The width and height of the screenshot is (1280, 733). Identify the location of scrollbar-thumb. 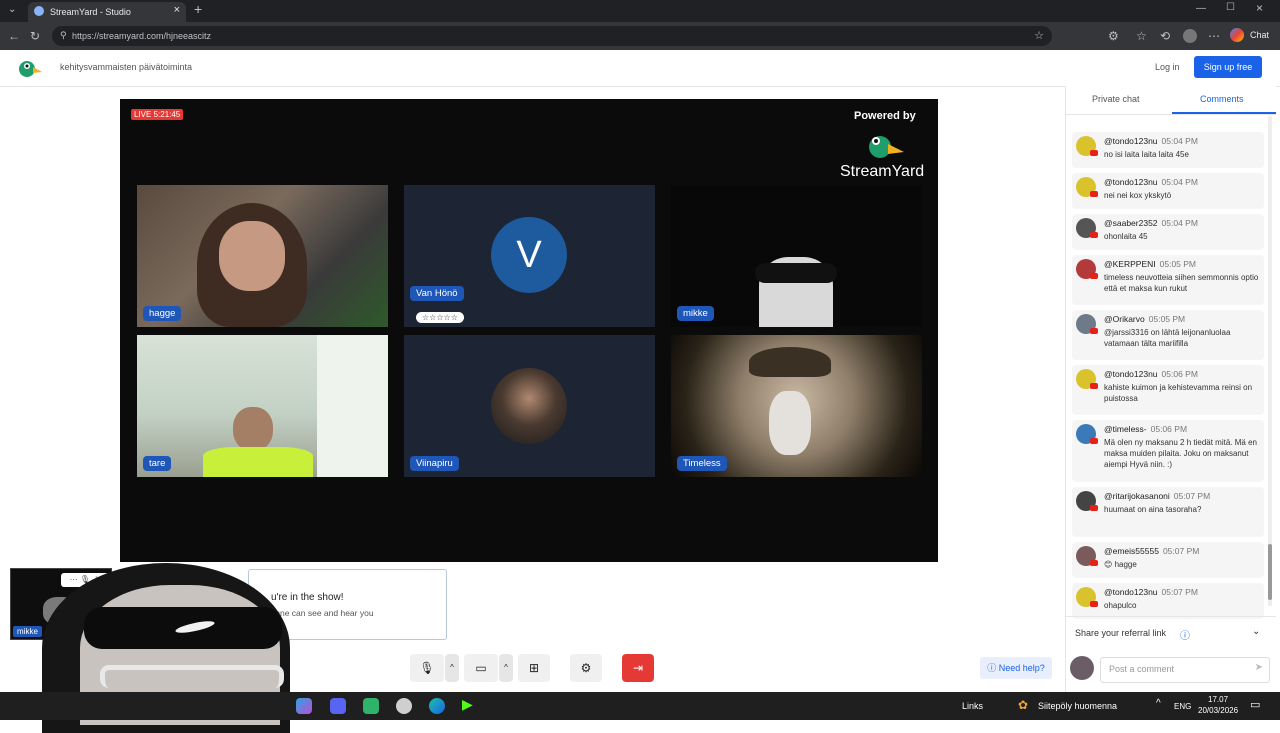
(1270, 572).